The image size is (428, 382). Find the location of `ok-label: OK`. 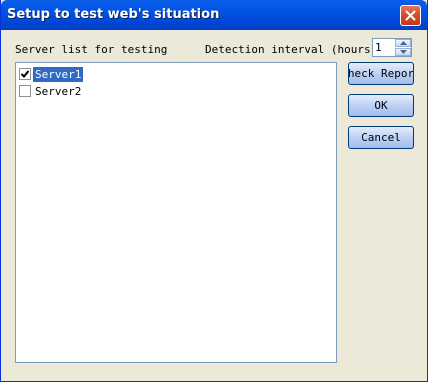

ok-label: OK is located at coordinates (381, 105).